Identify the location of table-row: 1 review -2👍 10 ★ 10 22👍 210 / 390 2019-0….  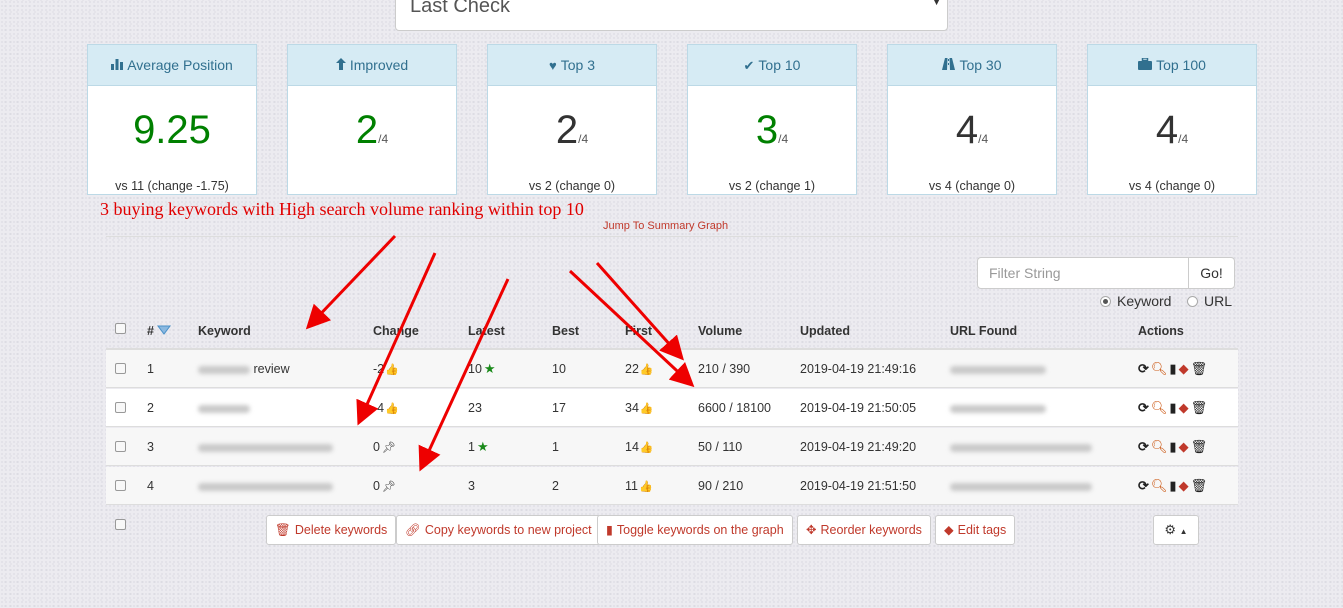
(672, 369).